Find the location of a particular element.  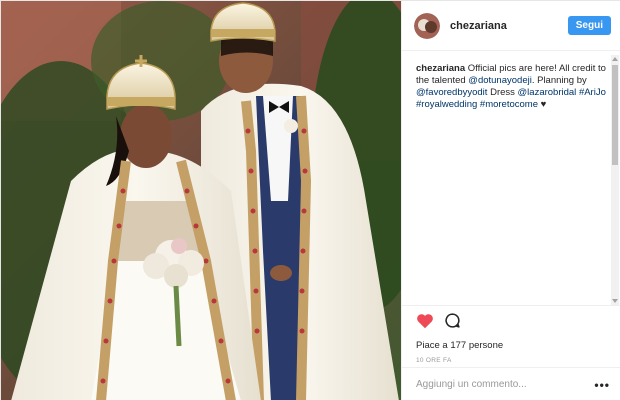

mention-link: @dotunayodeji is located at coordinates (500, 80).